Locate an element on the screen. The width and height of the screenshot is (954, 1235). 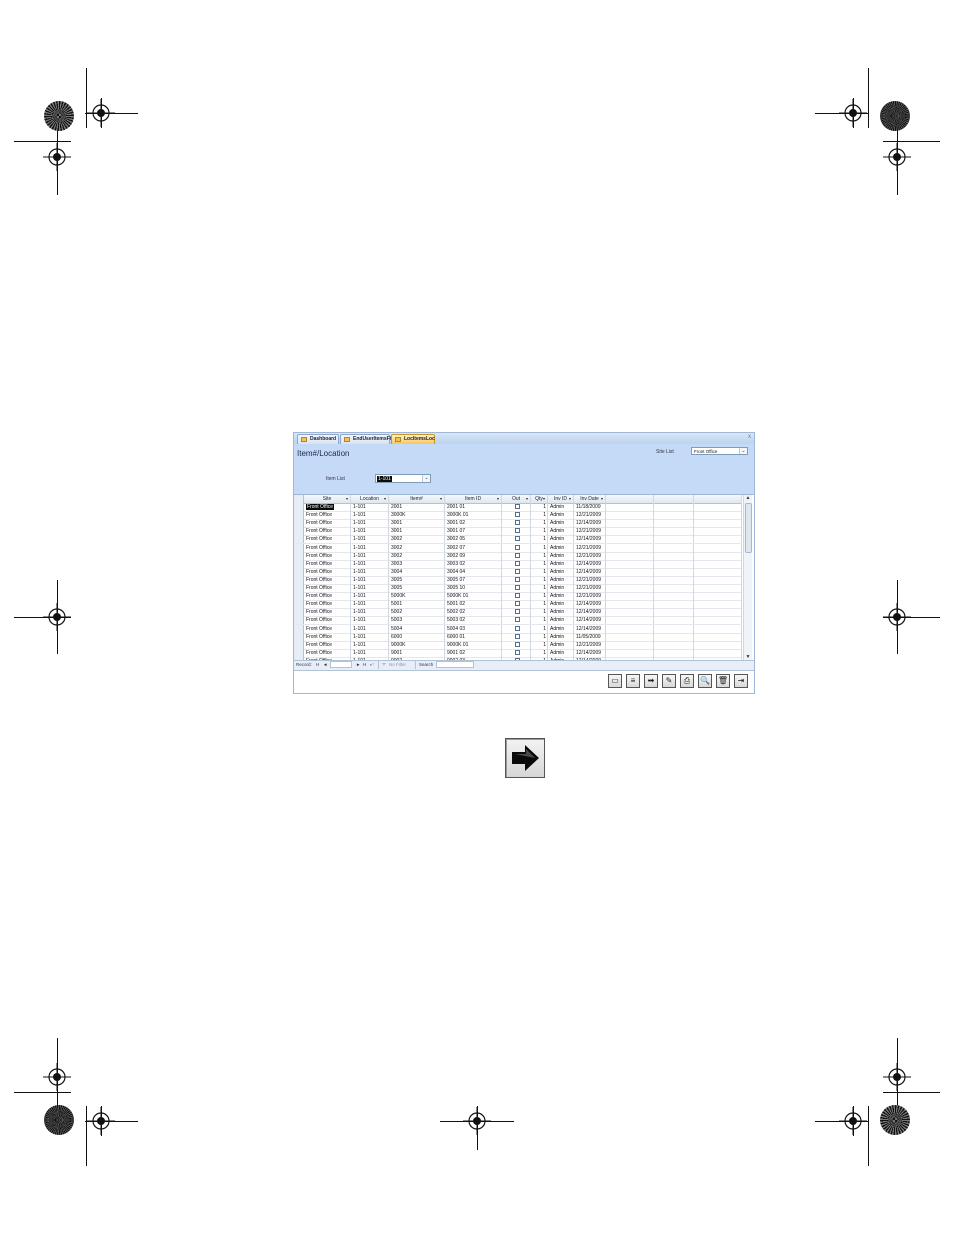
last-record-icon: H is located at coordinates (364, 665).